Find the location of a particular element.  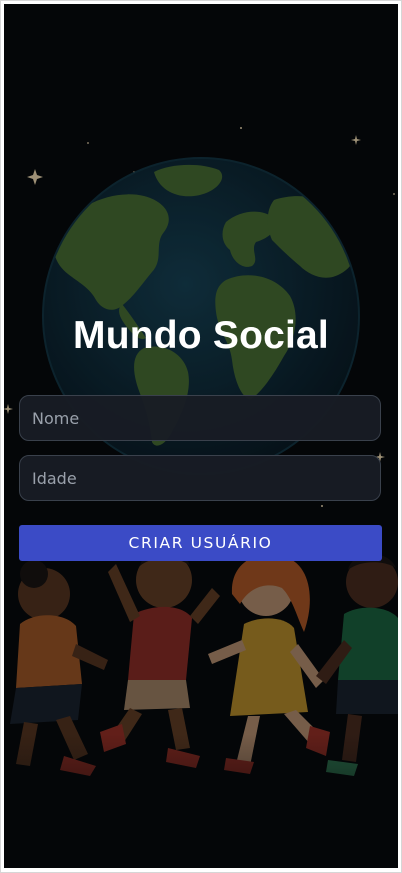

age-input is located at coordinates (200, 478).